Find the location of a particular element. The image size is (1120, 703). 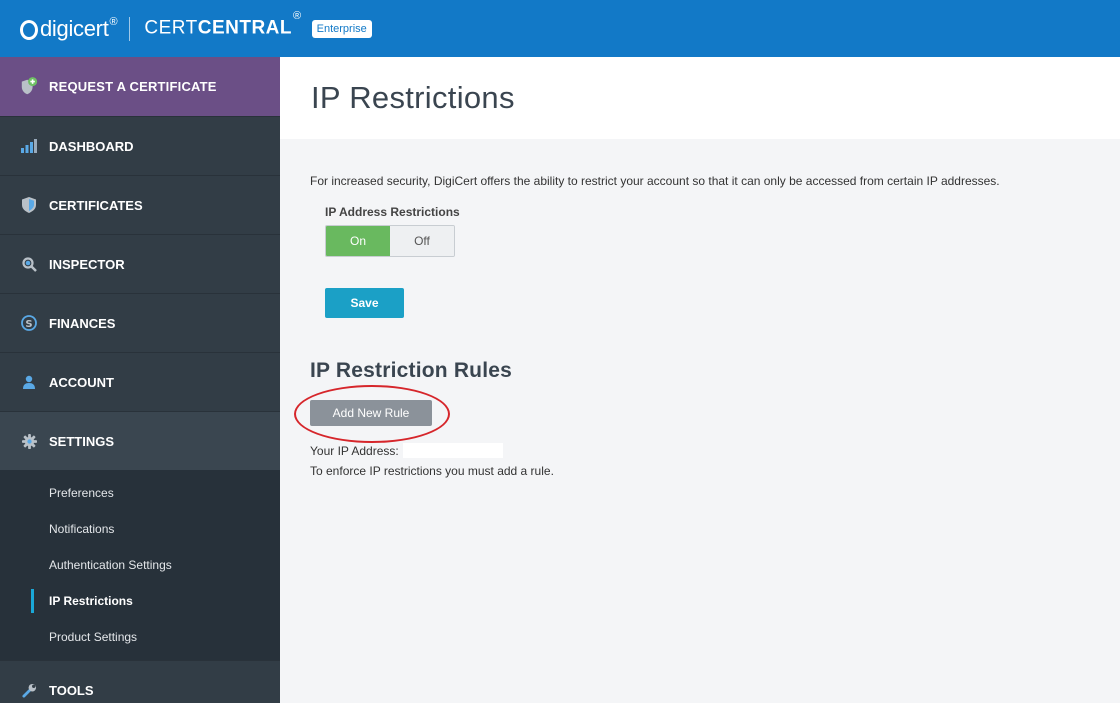

sidebar-item-label: DASHBOARD is located at coordinates (91, 146).